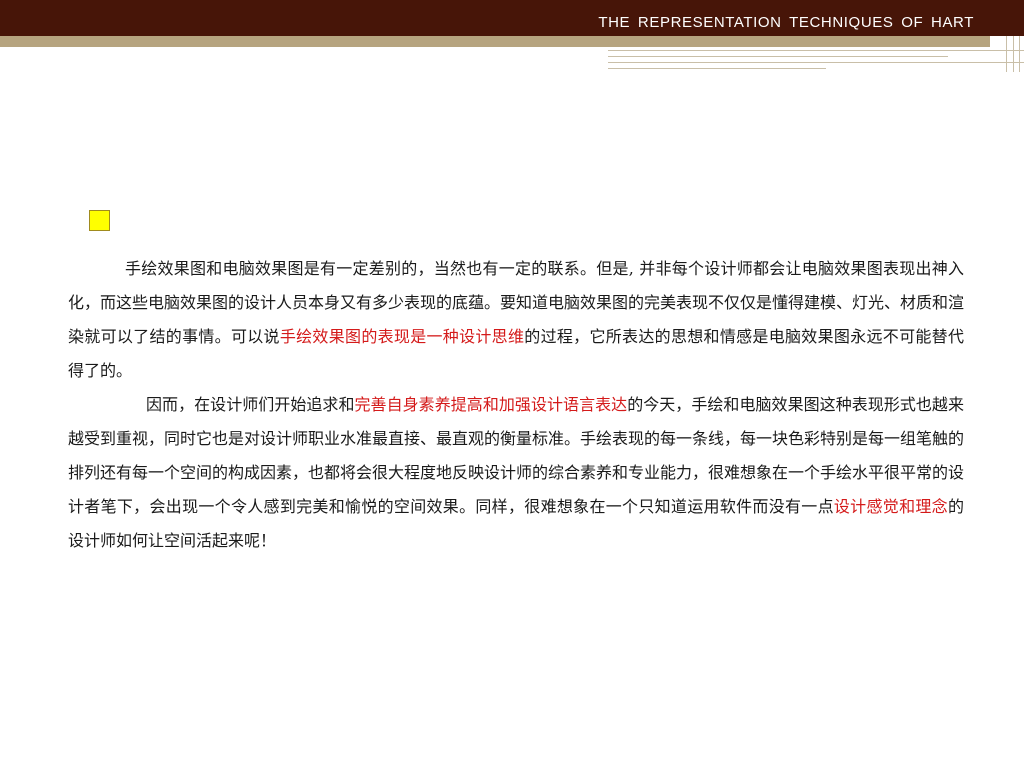 The width and height of the screenshot is (1024, 768). Describe the element at coordinates (99, 220) in the screenshot. I see `square-bullet-icon` at that location.